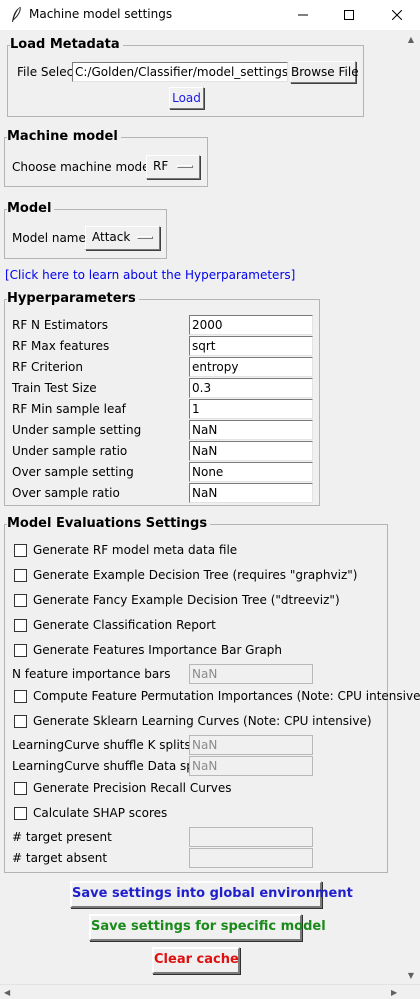  What do you see at coordinates (251, 837) in the screenshot?
I see `target-present-input` at bounding box center [251, 837].